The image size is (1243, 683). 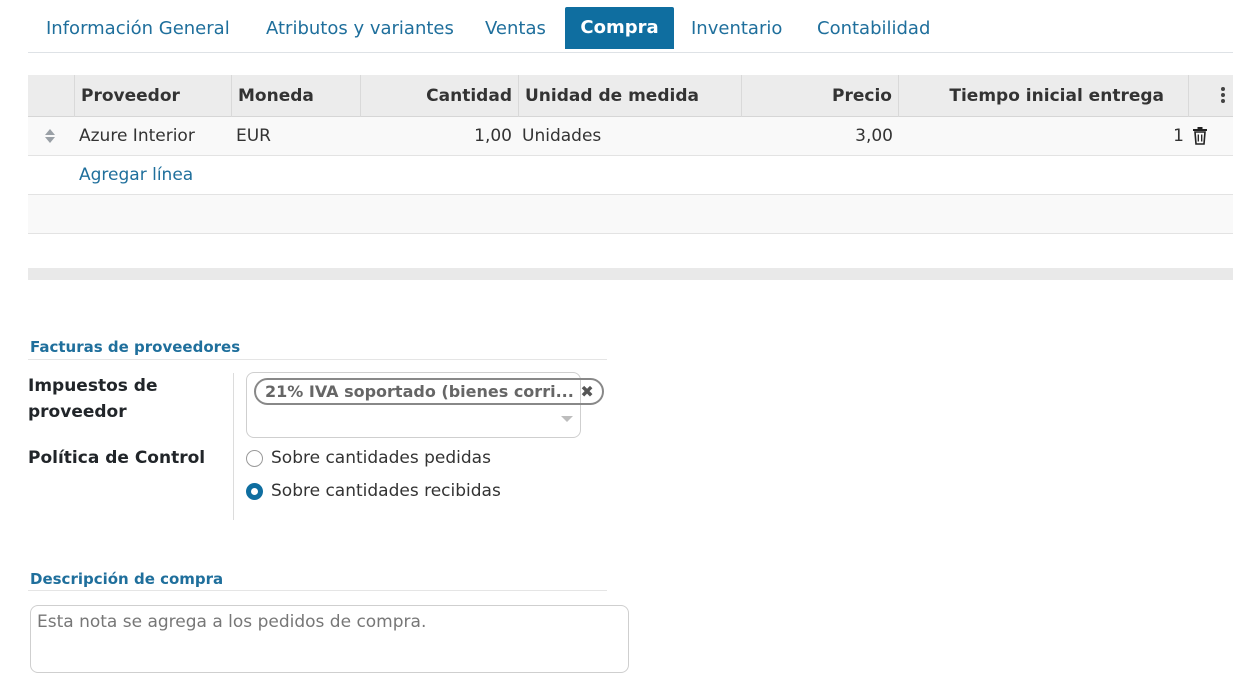 What do you see at coordinates (135, 347) in the screenshot?
I see `section-title-facturas: Facturas de proveedores` at bounding box center [135, 347].